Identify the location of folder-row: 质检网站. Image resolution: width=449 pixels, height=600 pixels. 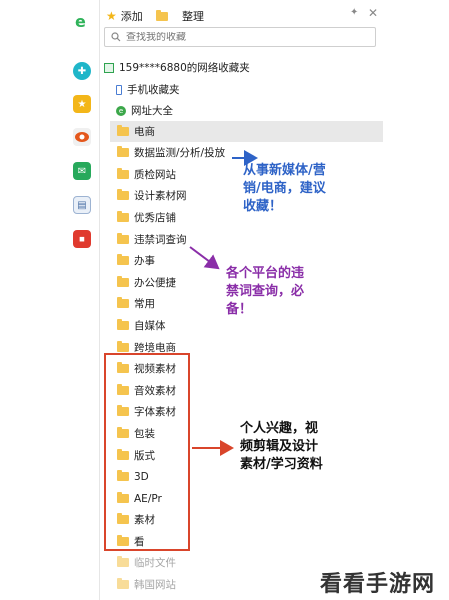
(146, 174).